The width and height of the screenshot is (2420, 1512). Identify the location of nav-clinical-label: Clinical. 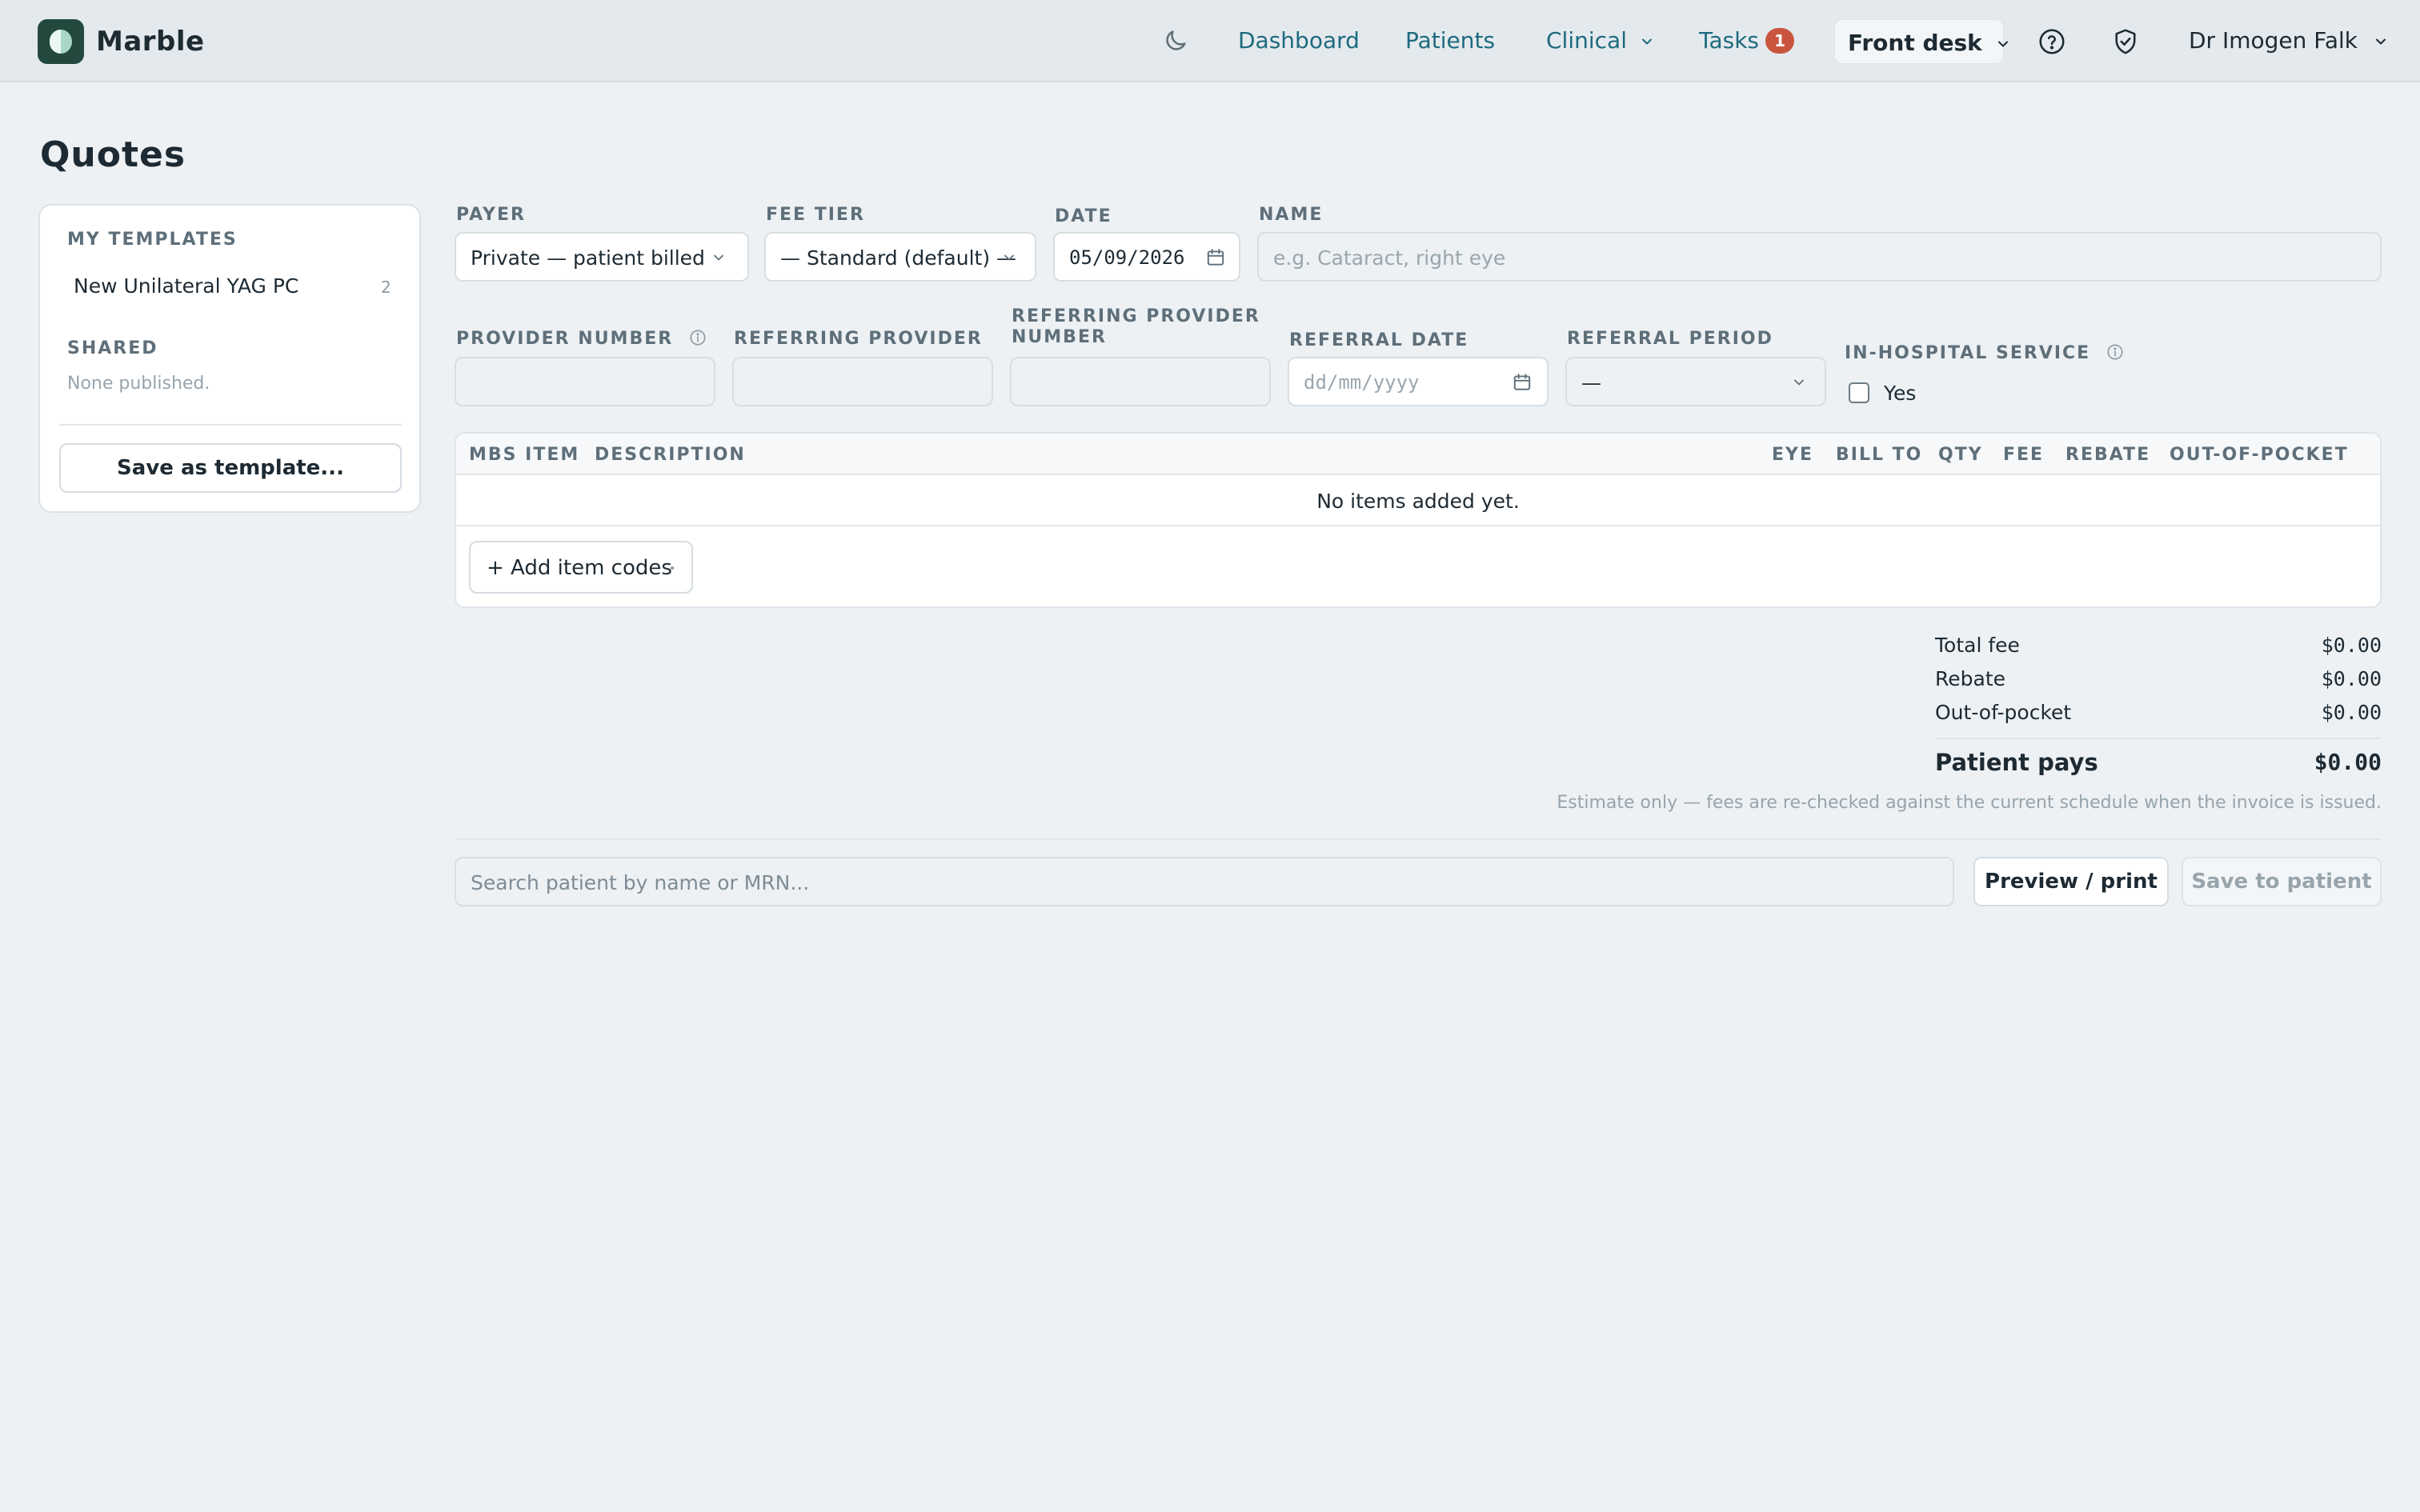
(1586, 40).